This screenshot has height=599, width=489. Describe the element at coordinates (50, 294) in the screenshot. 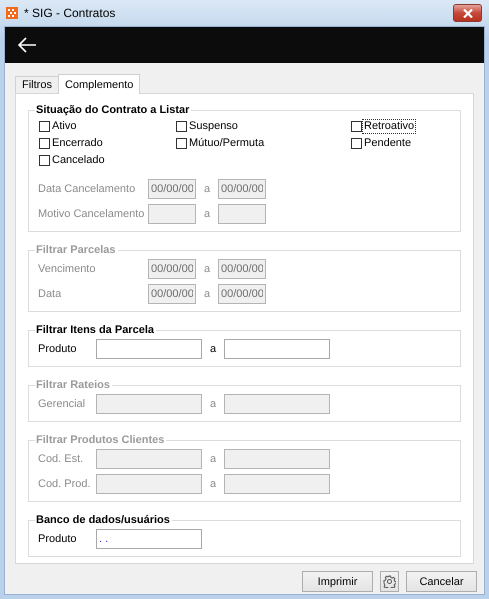

I see `field-label: Data` at that location.